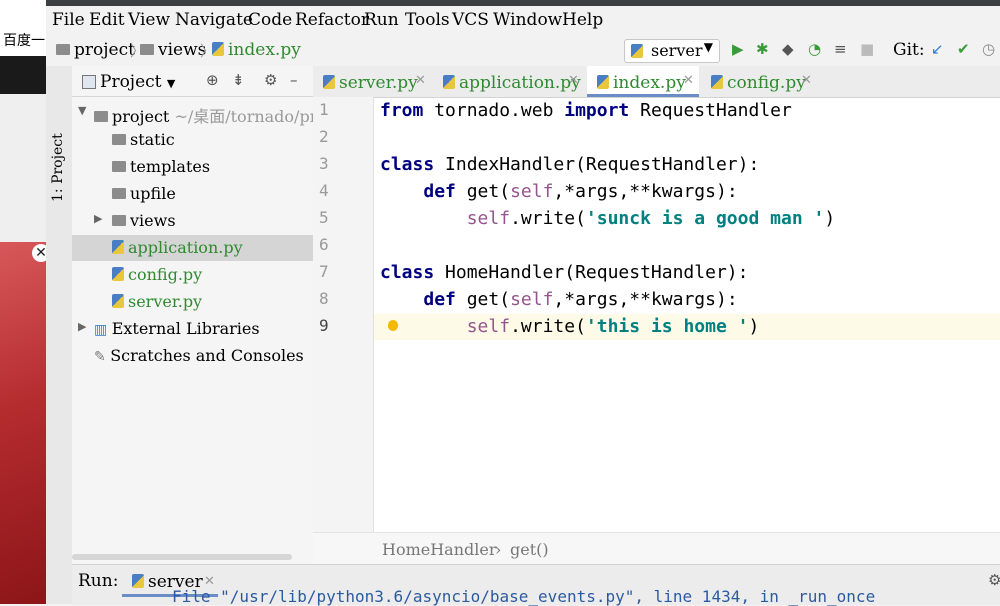 The height and width of the screenshot is (606, 1000). I want to click on dark-bar, so click(23, 75).